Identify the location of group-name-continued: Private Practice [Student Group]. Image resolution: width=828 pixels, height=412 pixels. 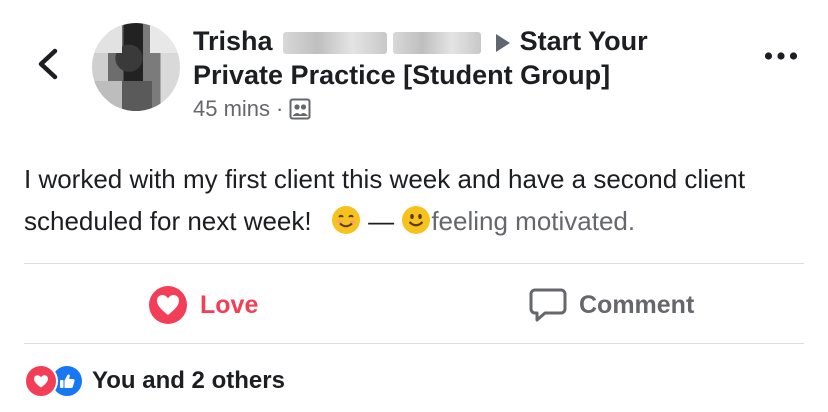
(483, 75).